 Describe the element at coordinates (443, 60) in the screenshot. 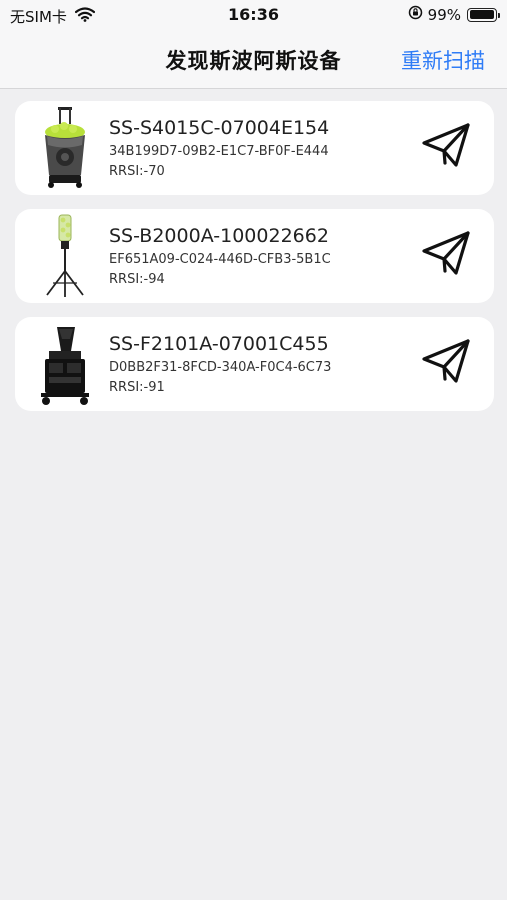

I see `rescan-button: 重新扫描` at that location.